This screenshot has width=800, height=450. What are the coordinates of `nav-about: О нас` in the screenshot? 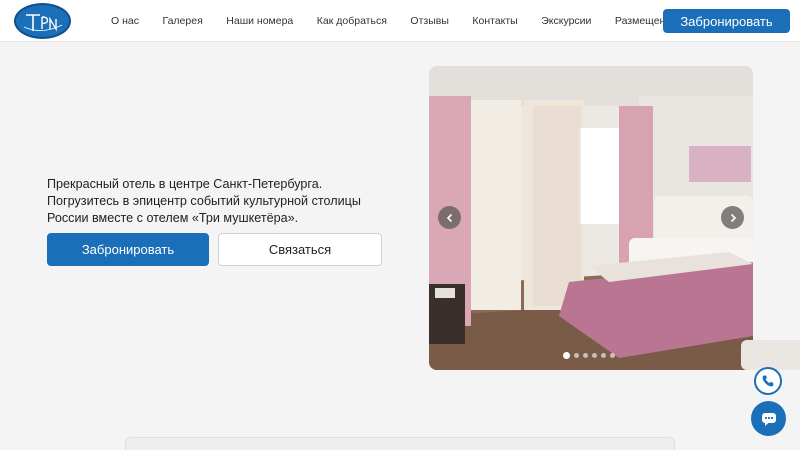 It's located at (125, 21).